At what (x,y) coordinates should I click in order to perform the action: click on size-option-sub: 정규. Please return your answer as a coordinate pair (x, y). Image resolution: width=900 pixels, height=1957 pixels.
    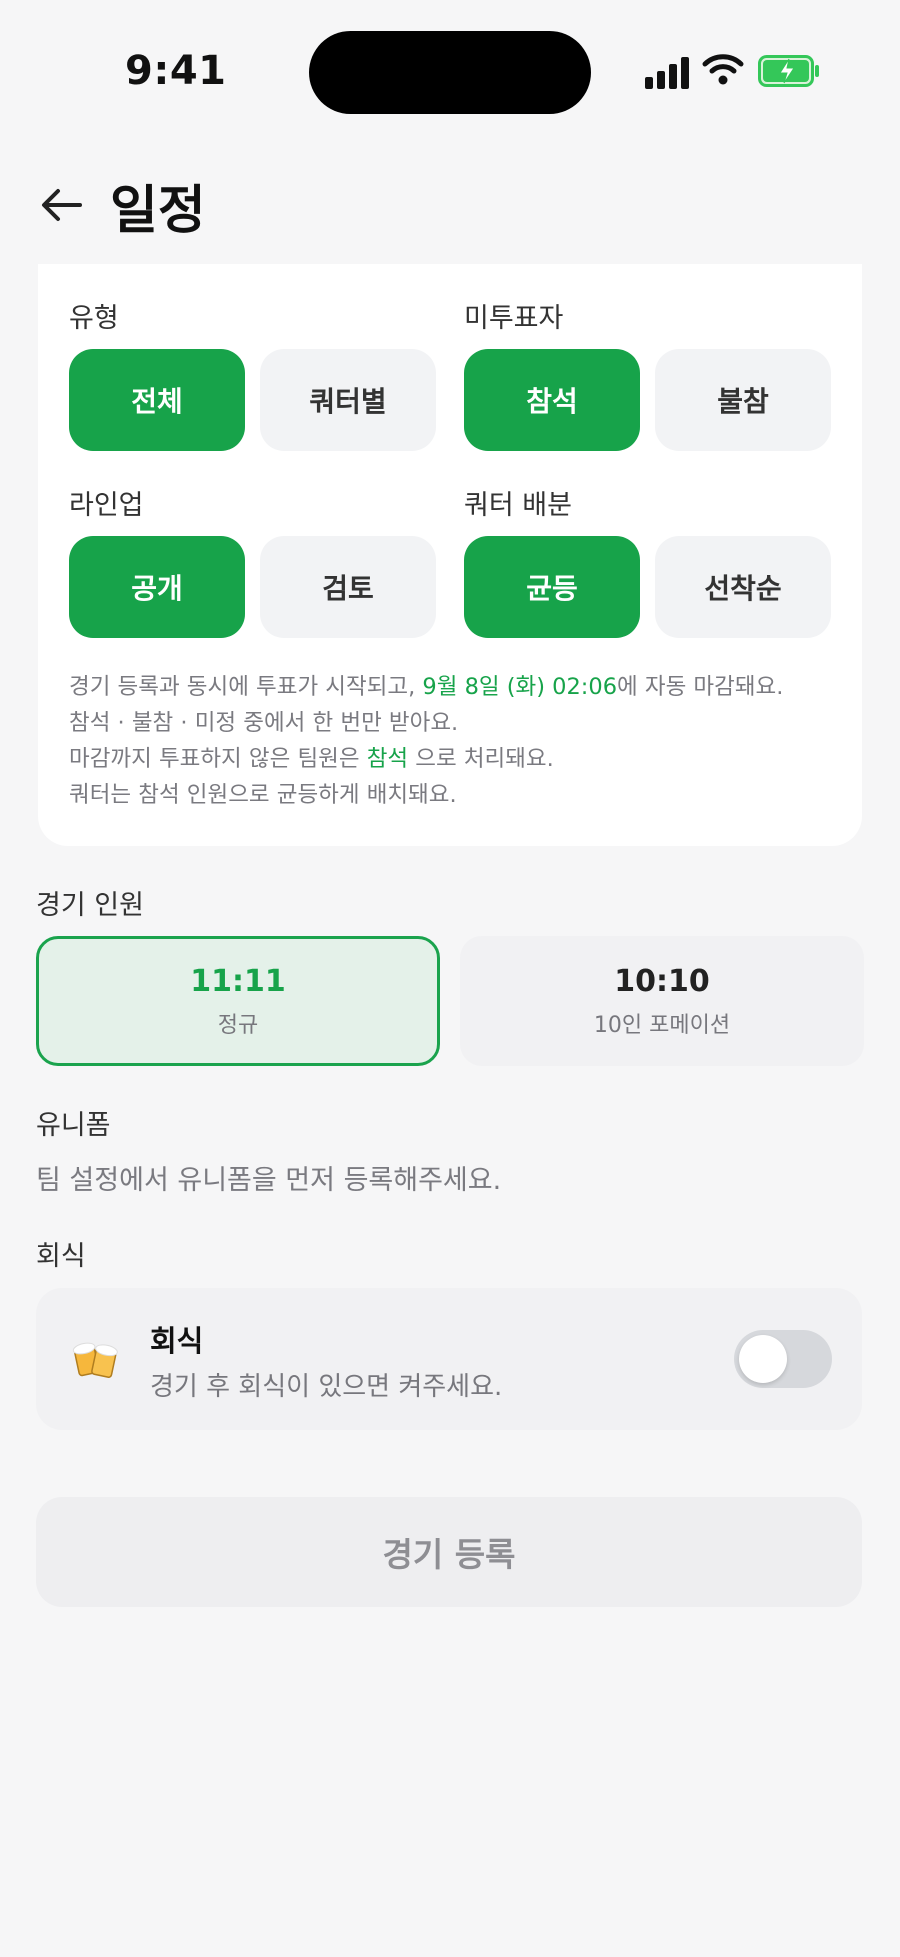
    Looking at the image, I should click on (238, 1025).